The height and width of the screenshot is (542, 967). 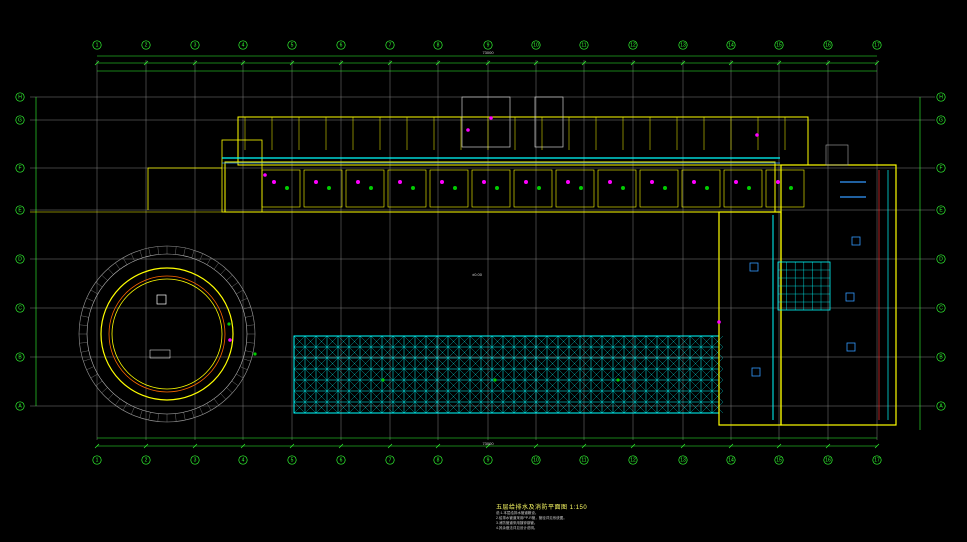 What do you see at coordinates (578, 508) in the screenshot?
I see `drawing-scale: 1:150` at bounding box center [578, 508].